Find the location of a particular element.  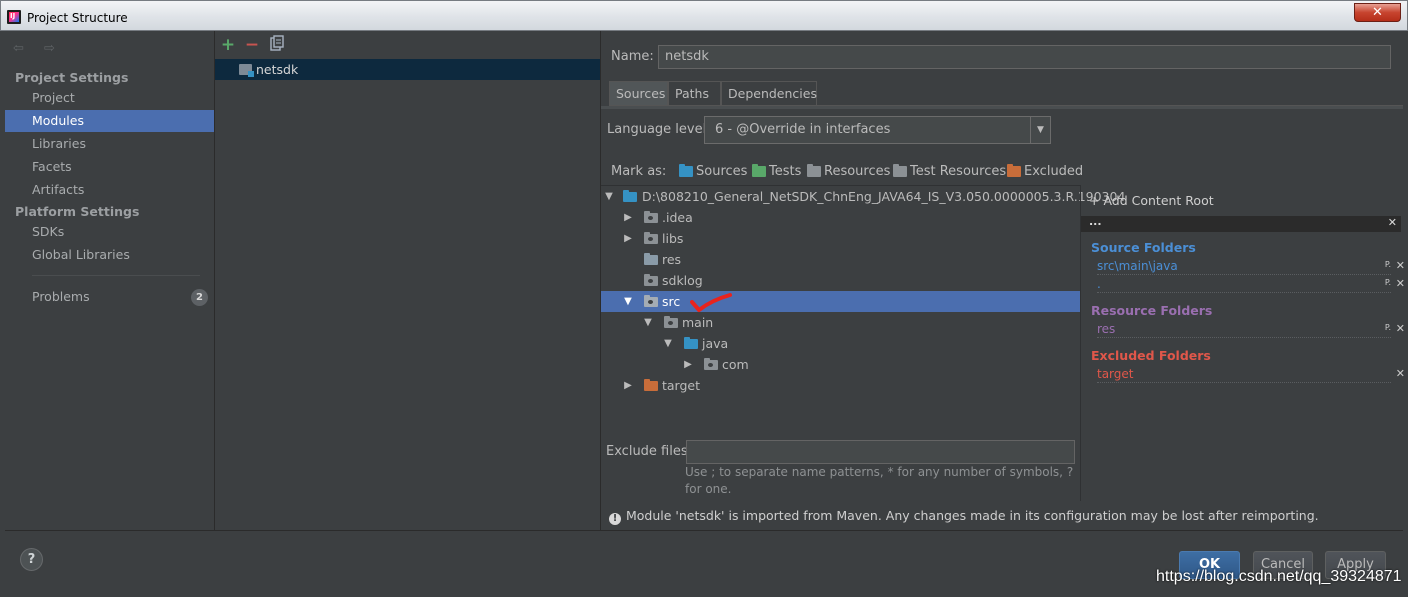

window-title: Project Structure is located at coordinates (77, 18).